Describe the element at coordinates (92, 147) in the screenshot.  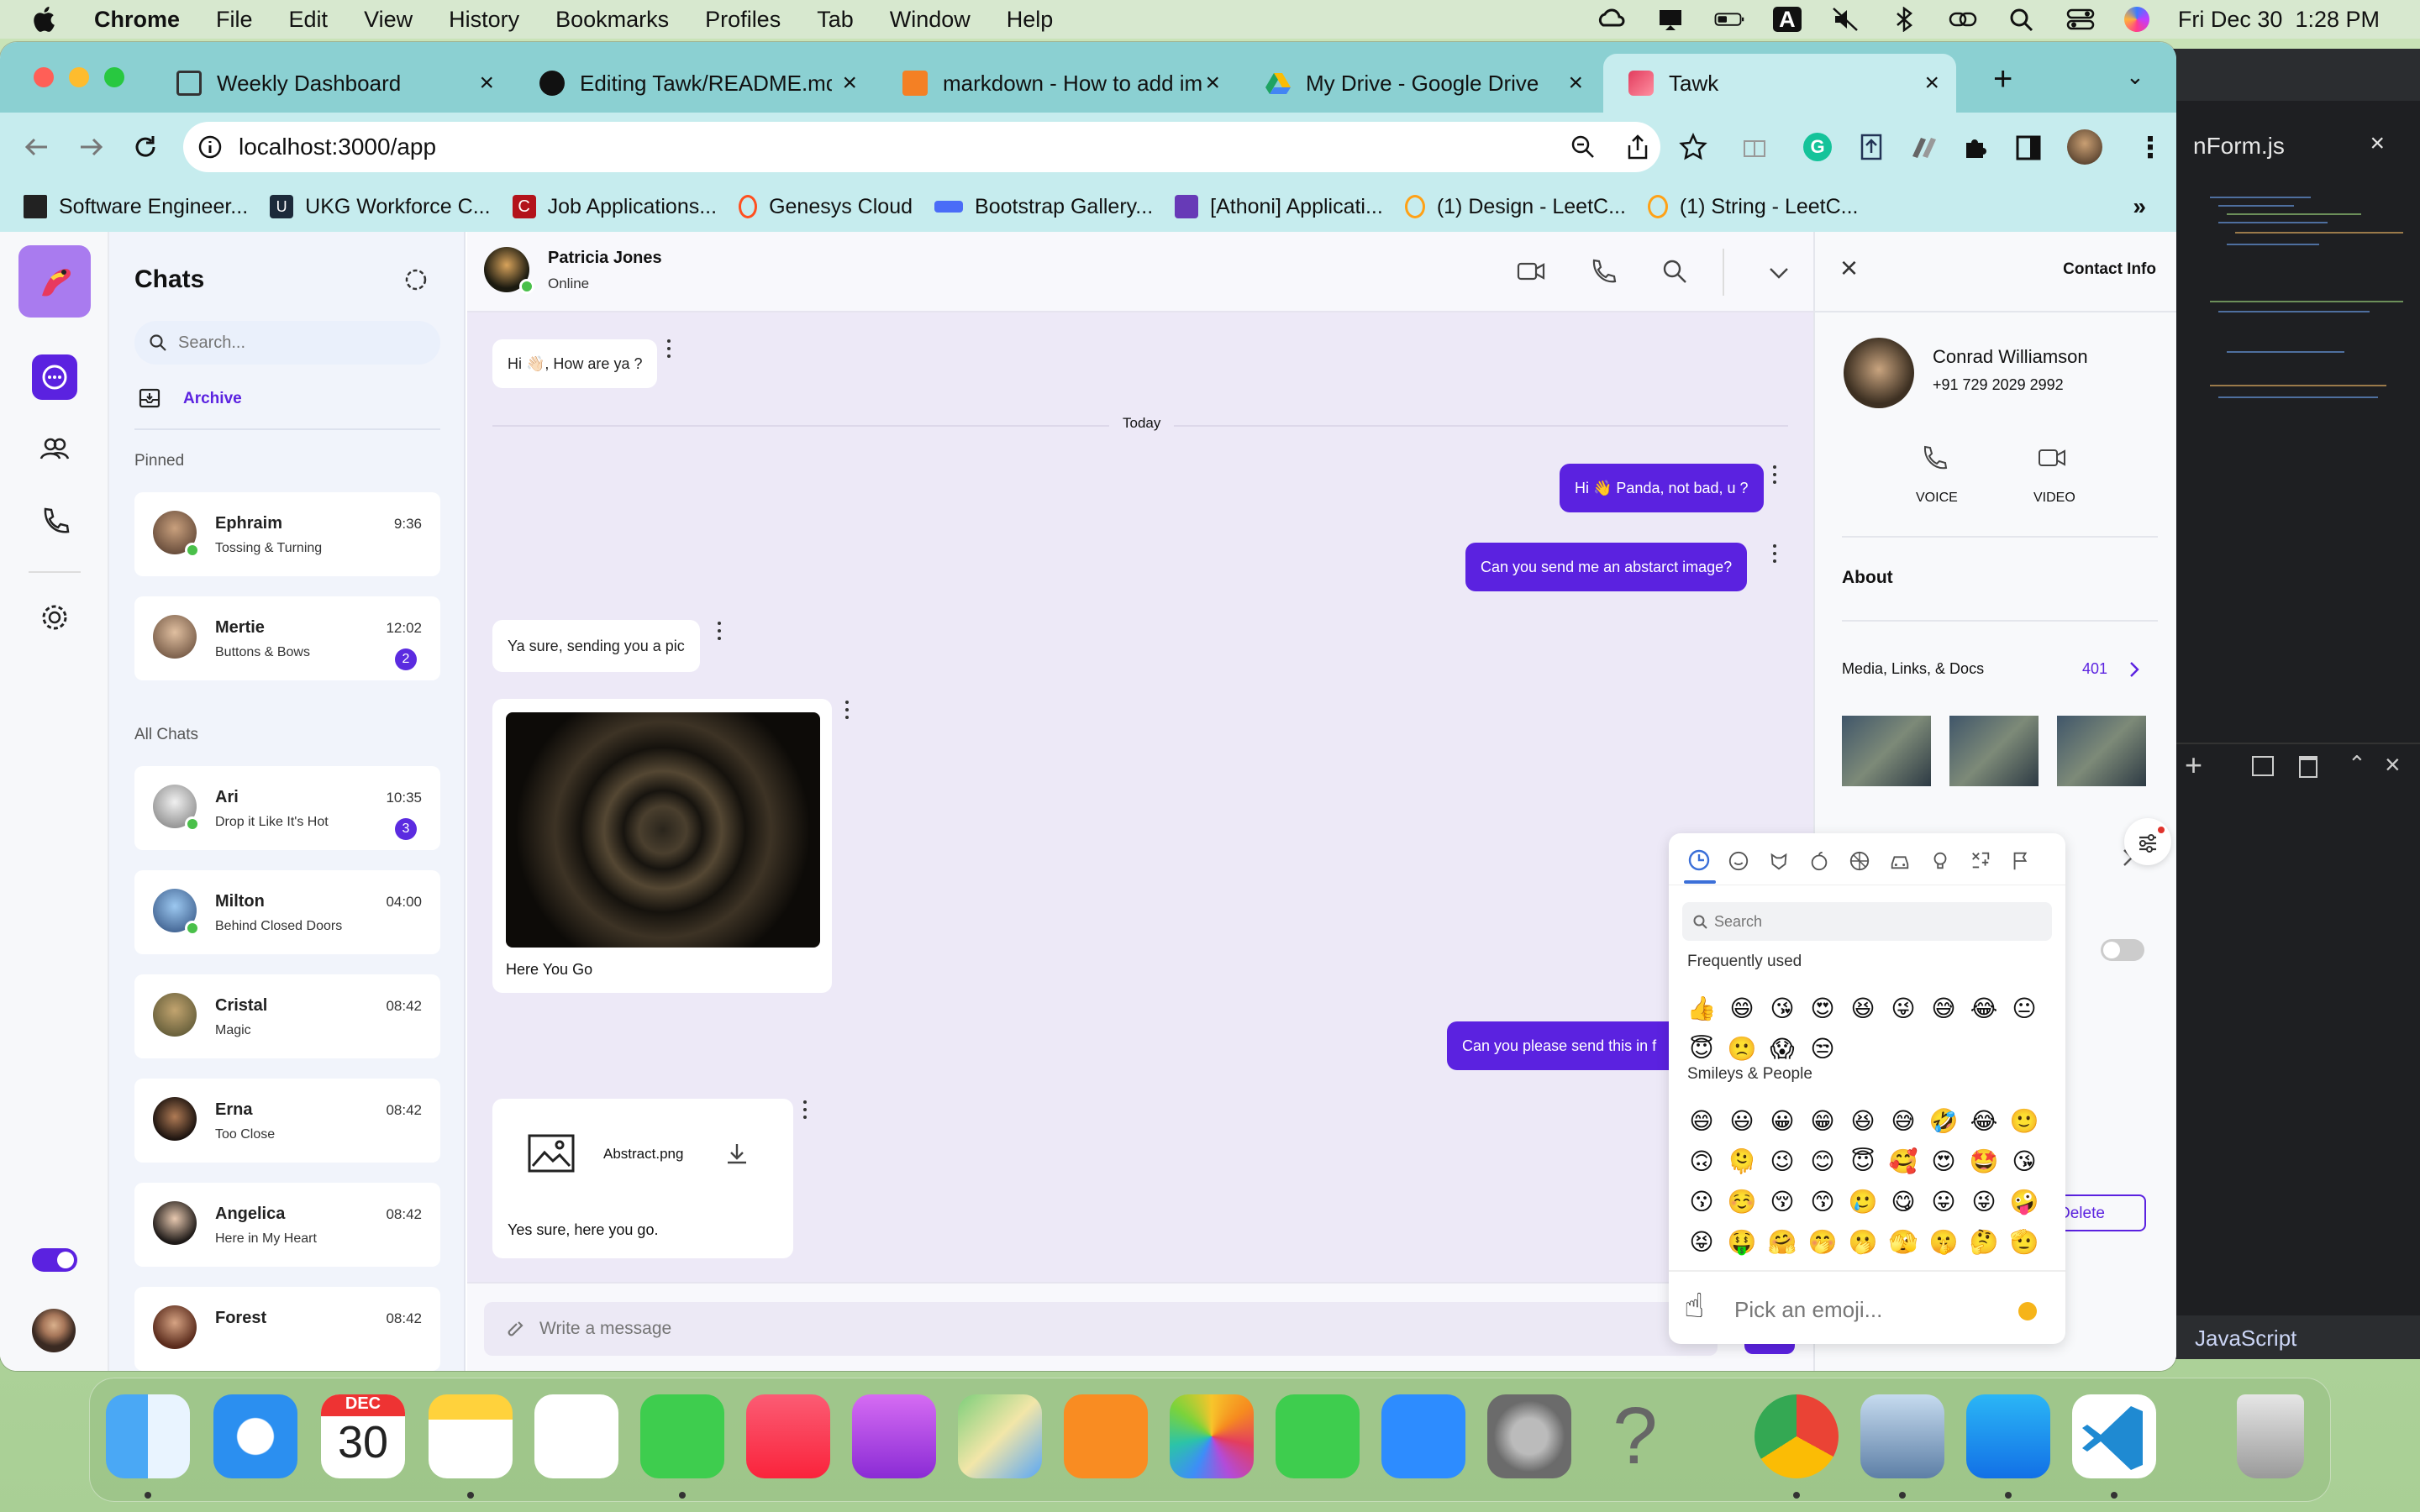
I see `forward-arrow-icon` at that location.